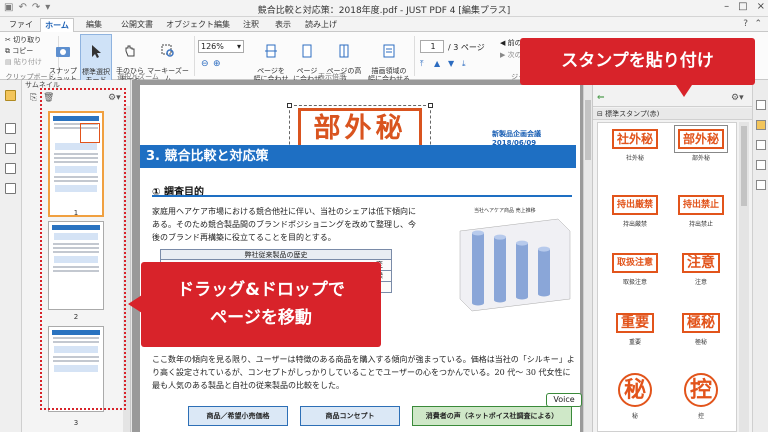  What do you see at coordinates (761, 105) in the screenshot?
I see `properties-icon` at bounding box center [761, 105].